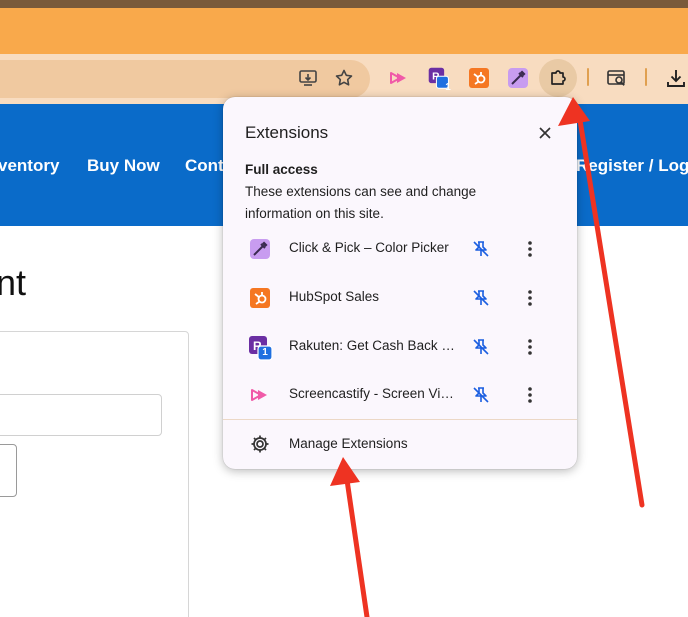 The width and height of the screenshot is (688, 617). Describe the element at coordinates (632, 166) in the screenshot. I see `nav-link-register-login: Register / Log` at that location.